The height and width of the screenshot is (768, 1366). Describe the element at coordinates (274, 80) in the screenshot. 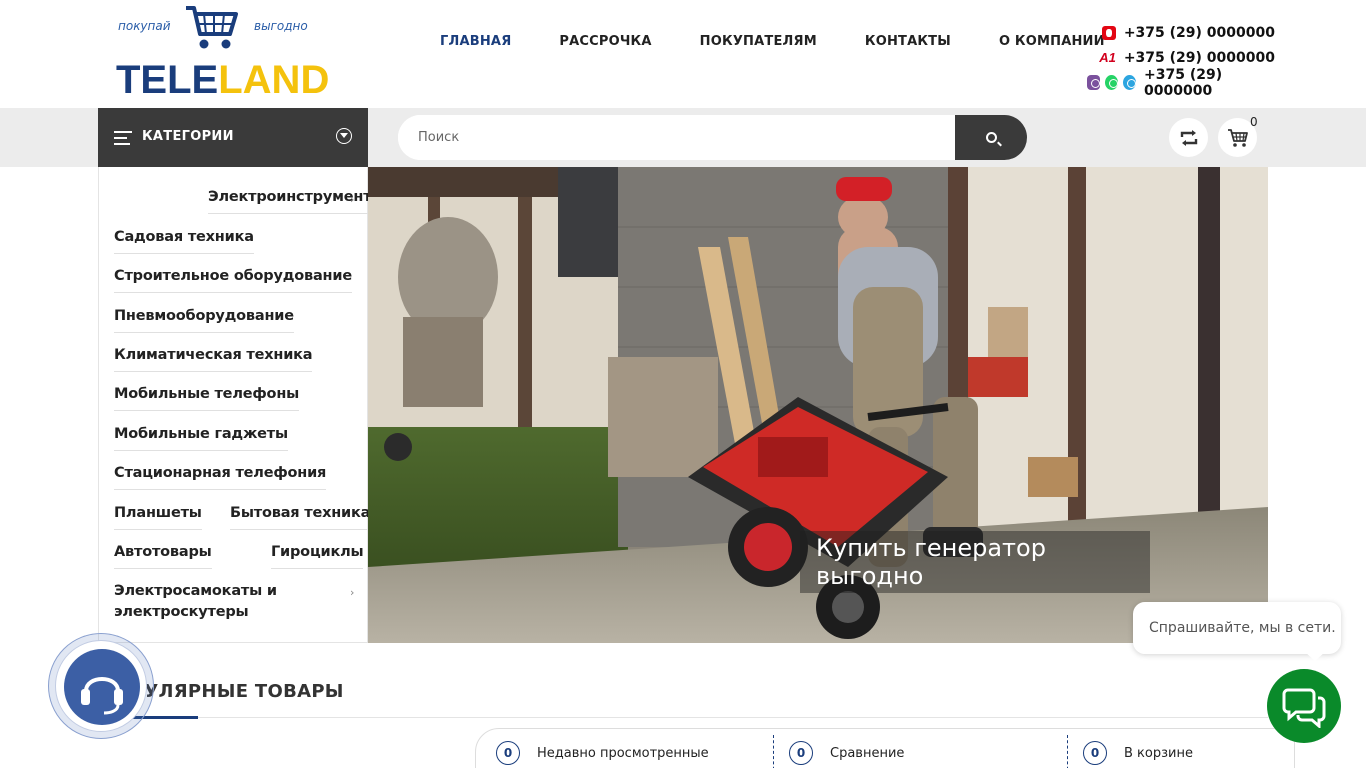

I see `logo-brand-part2: LAND` at that location.